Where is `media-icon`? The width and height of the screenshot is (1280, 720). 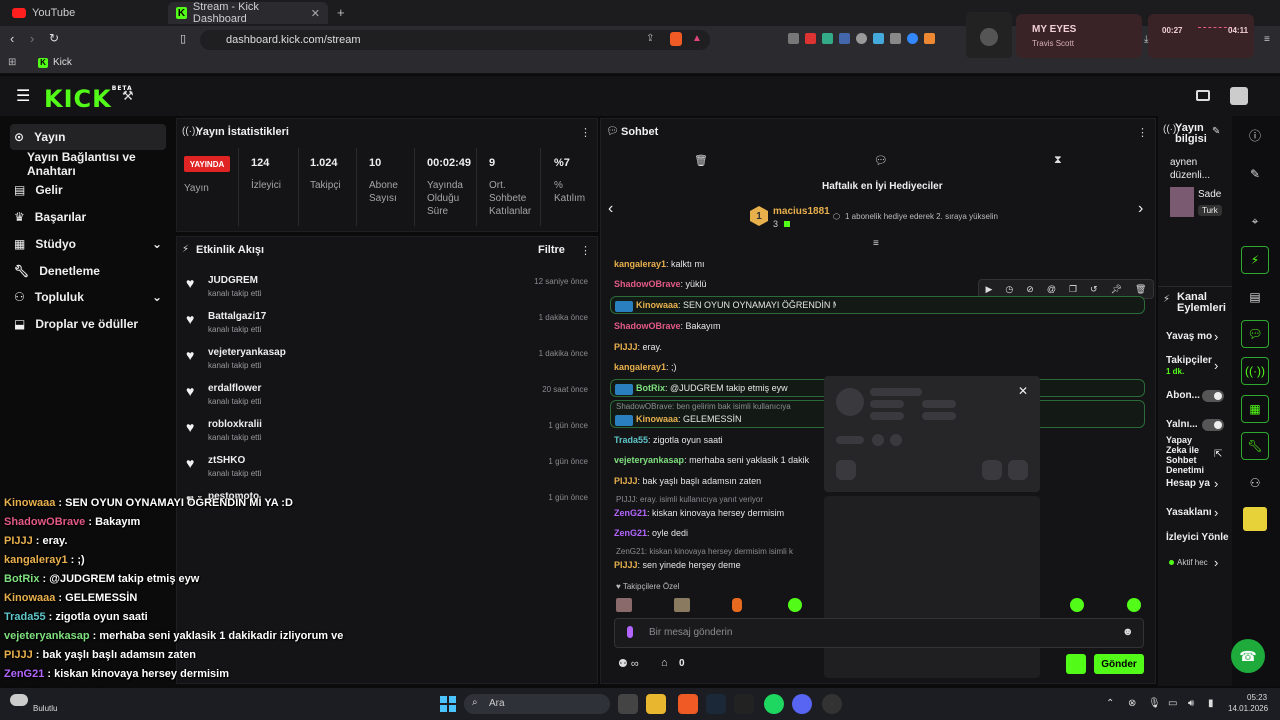
media-icon is located at coordinates (1255, 519).